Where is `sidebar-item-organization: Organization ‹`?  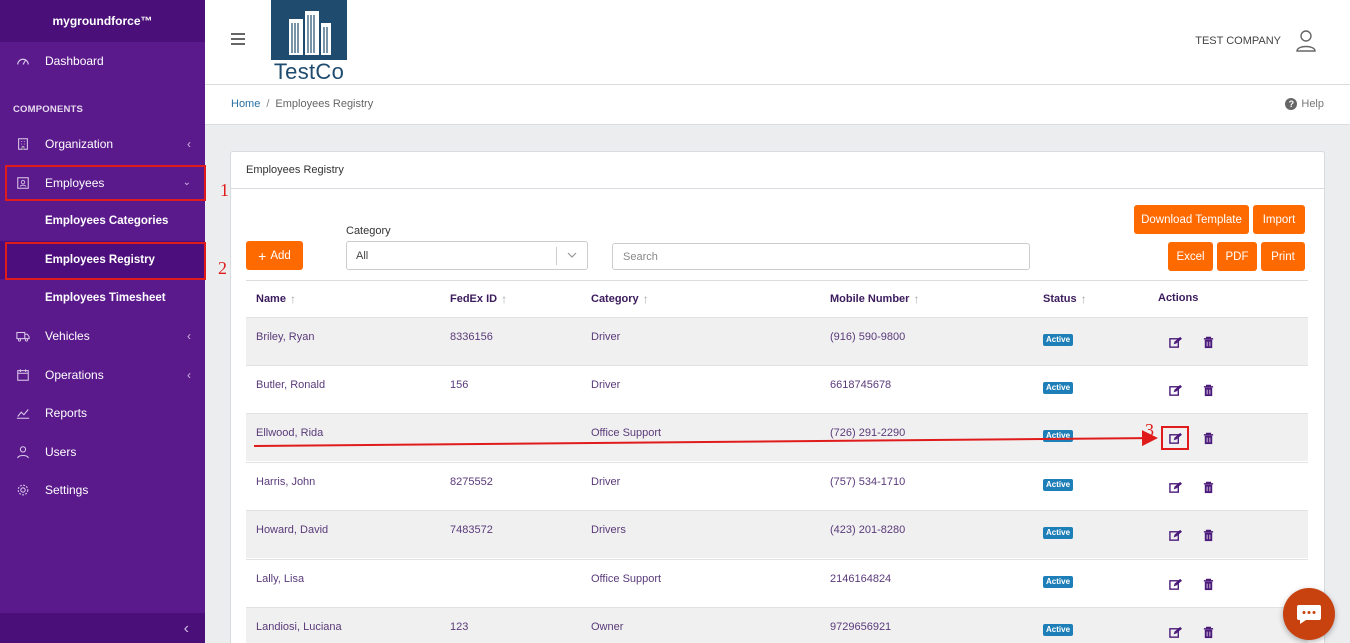 sidebar-item-organization: Organization ‹ is located at coordinates (102, 144).